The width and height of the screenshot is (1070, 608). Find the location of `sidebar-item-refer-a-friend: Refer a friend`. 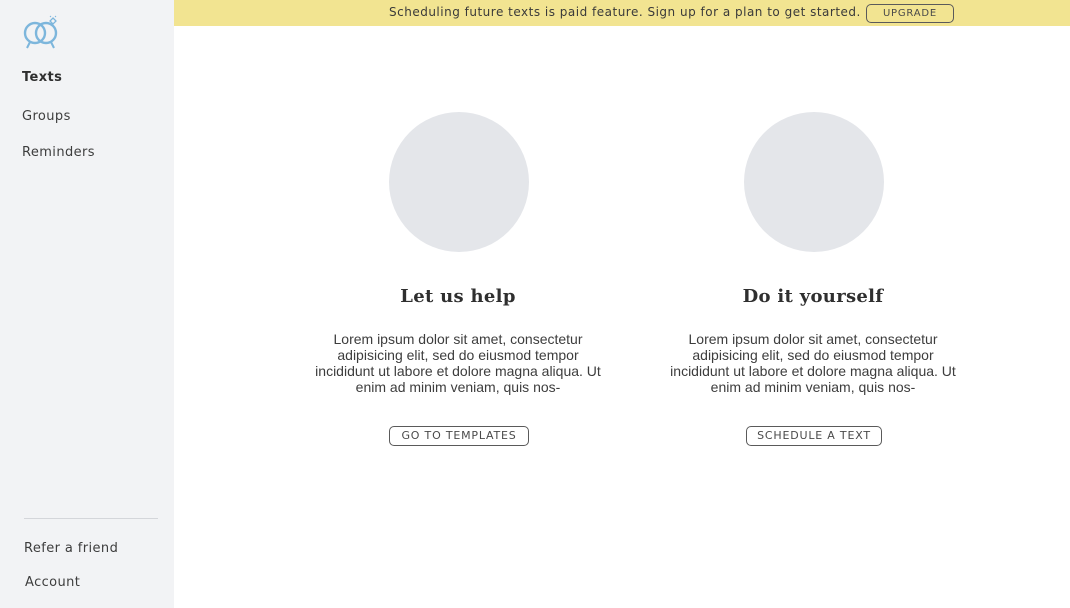

sidebar-item-refer-a-friend: Refer a friend is located at coordinates (71, 548).